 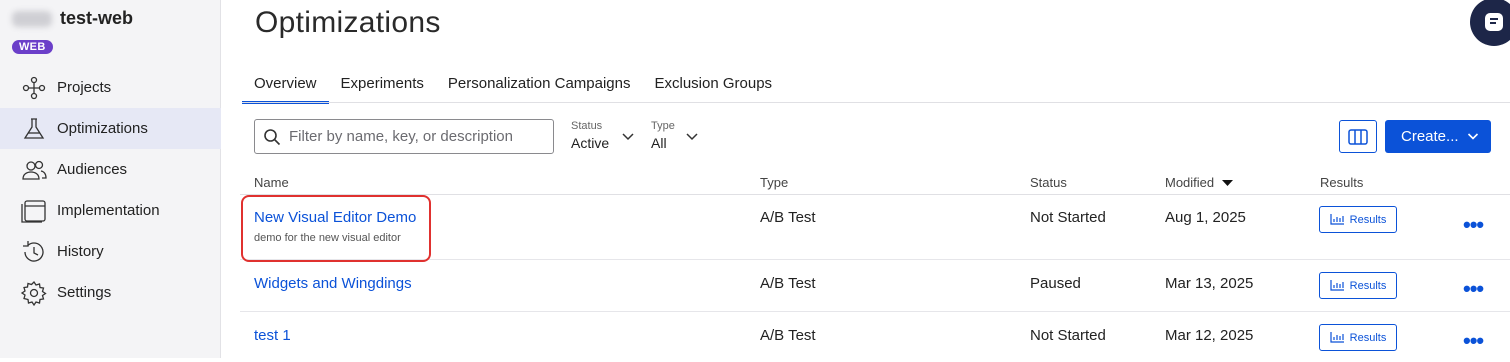 I want to click on project-name: test-web, so click(x=97, y=18).